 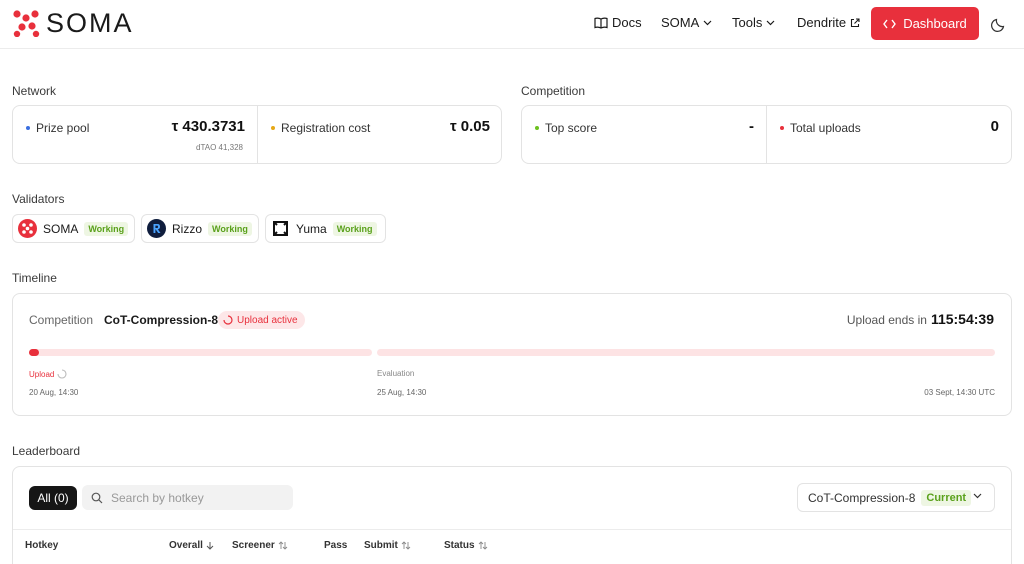 I want to click on phase-upload-date: 20 Aug, 14:30, so click(x=54, y=392).